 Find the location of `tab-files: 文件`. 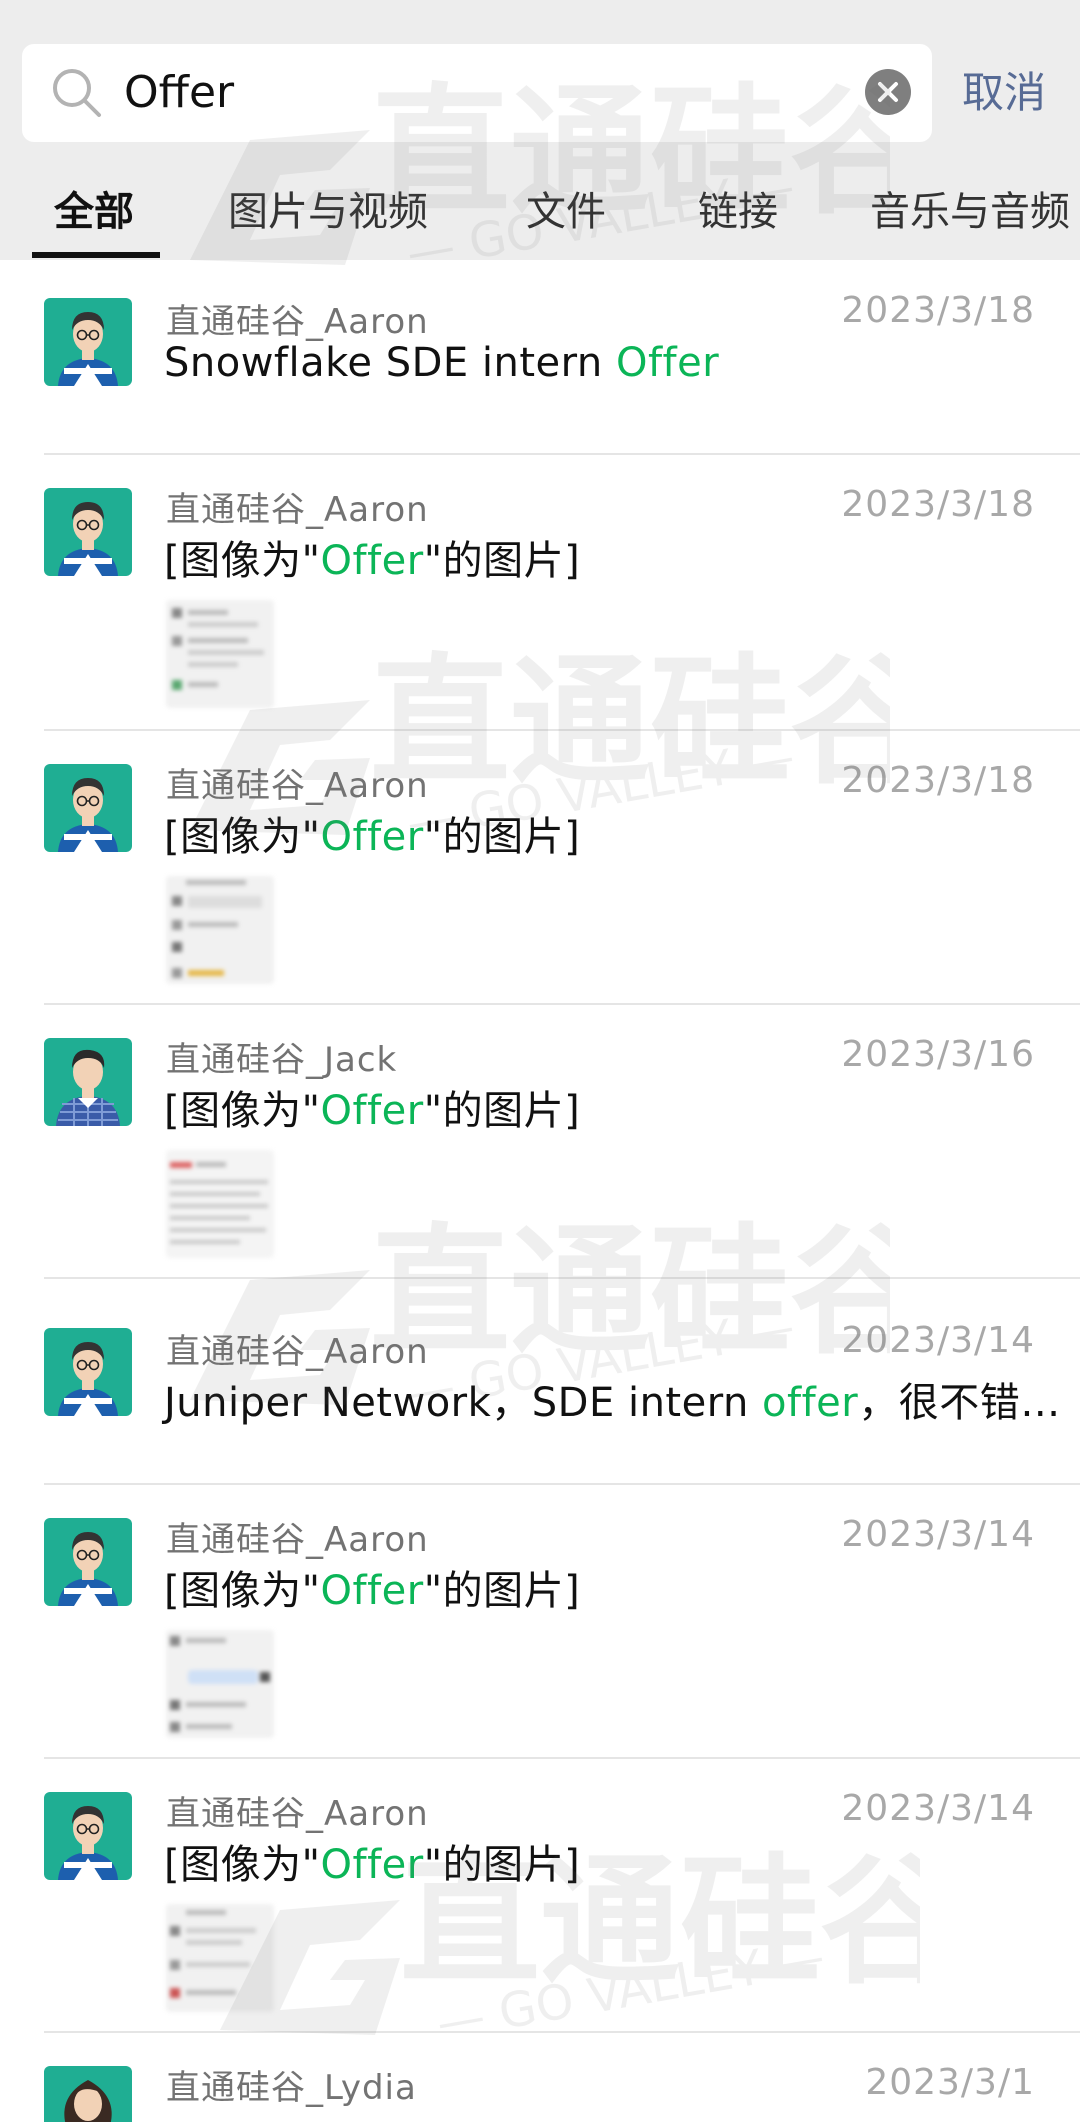

tab-files: 文件 is located at coordinates (566, 218).